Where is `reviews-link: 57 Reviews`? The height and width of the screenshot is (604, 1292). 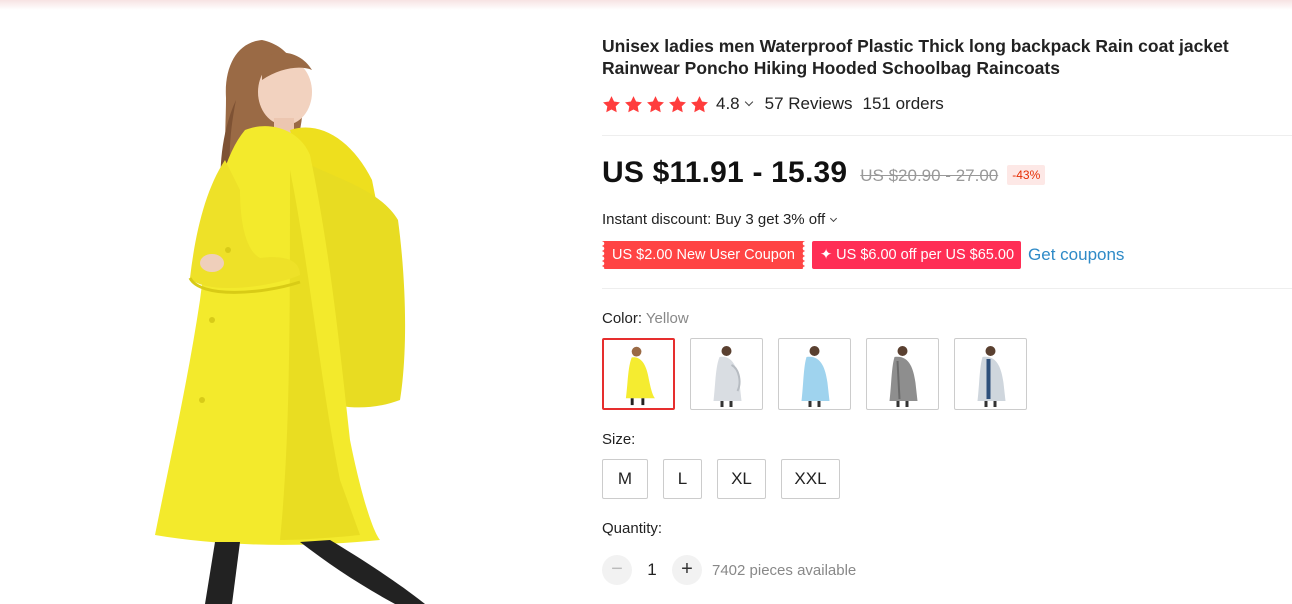 reviews-link: 57 Reviews is located at coordinates (809, 104).